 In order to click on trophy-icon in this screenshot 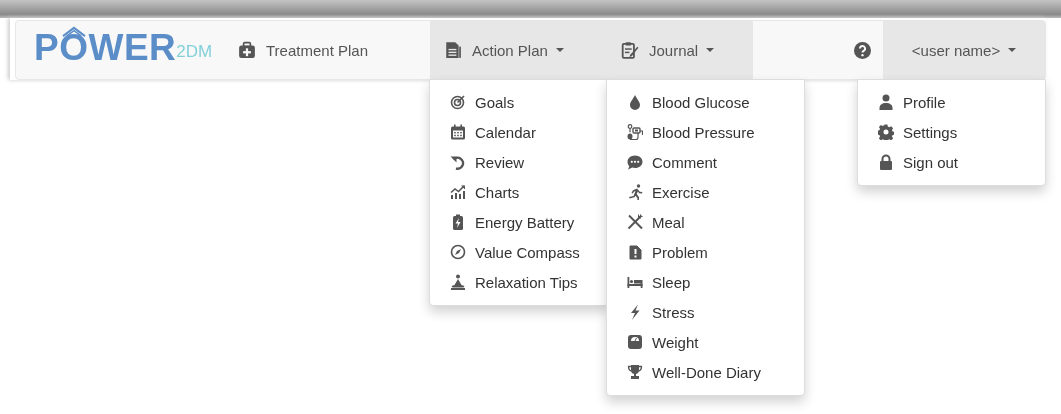, I will do `click(635, 372)`.